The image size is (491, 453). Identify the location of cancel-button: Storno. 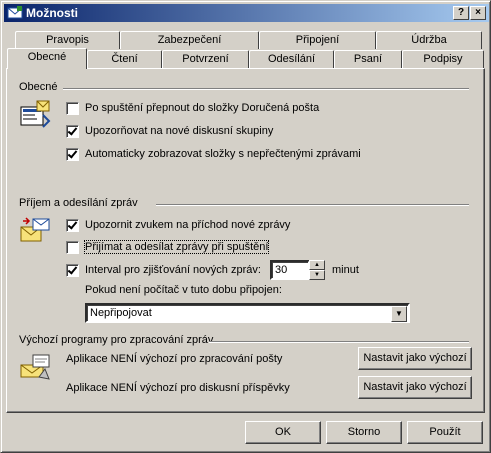
(364, 432).